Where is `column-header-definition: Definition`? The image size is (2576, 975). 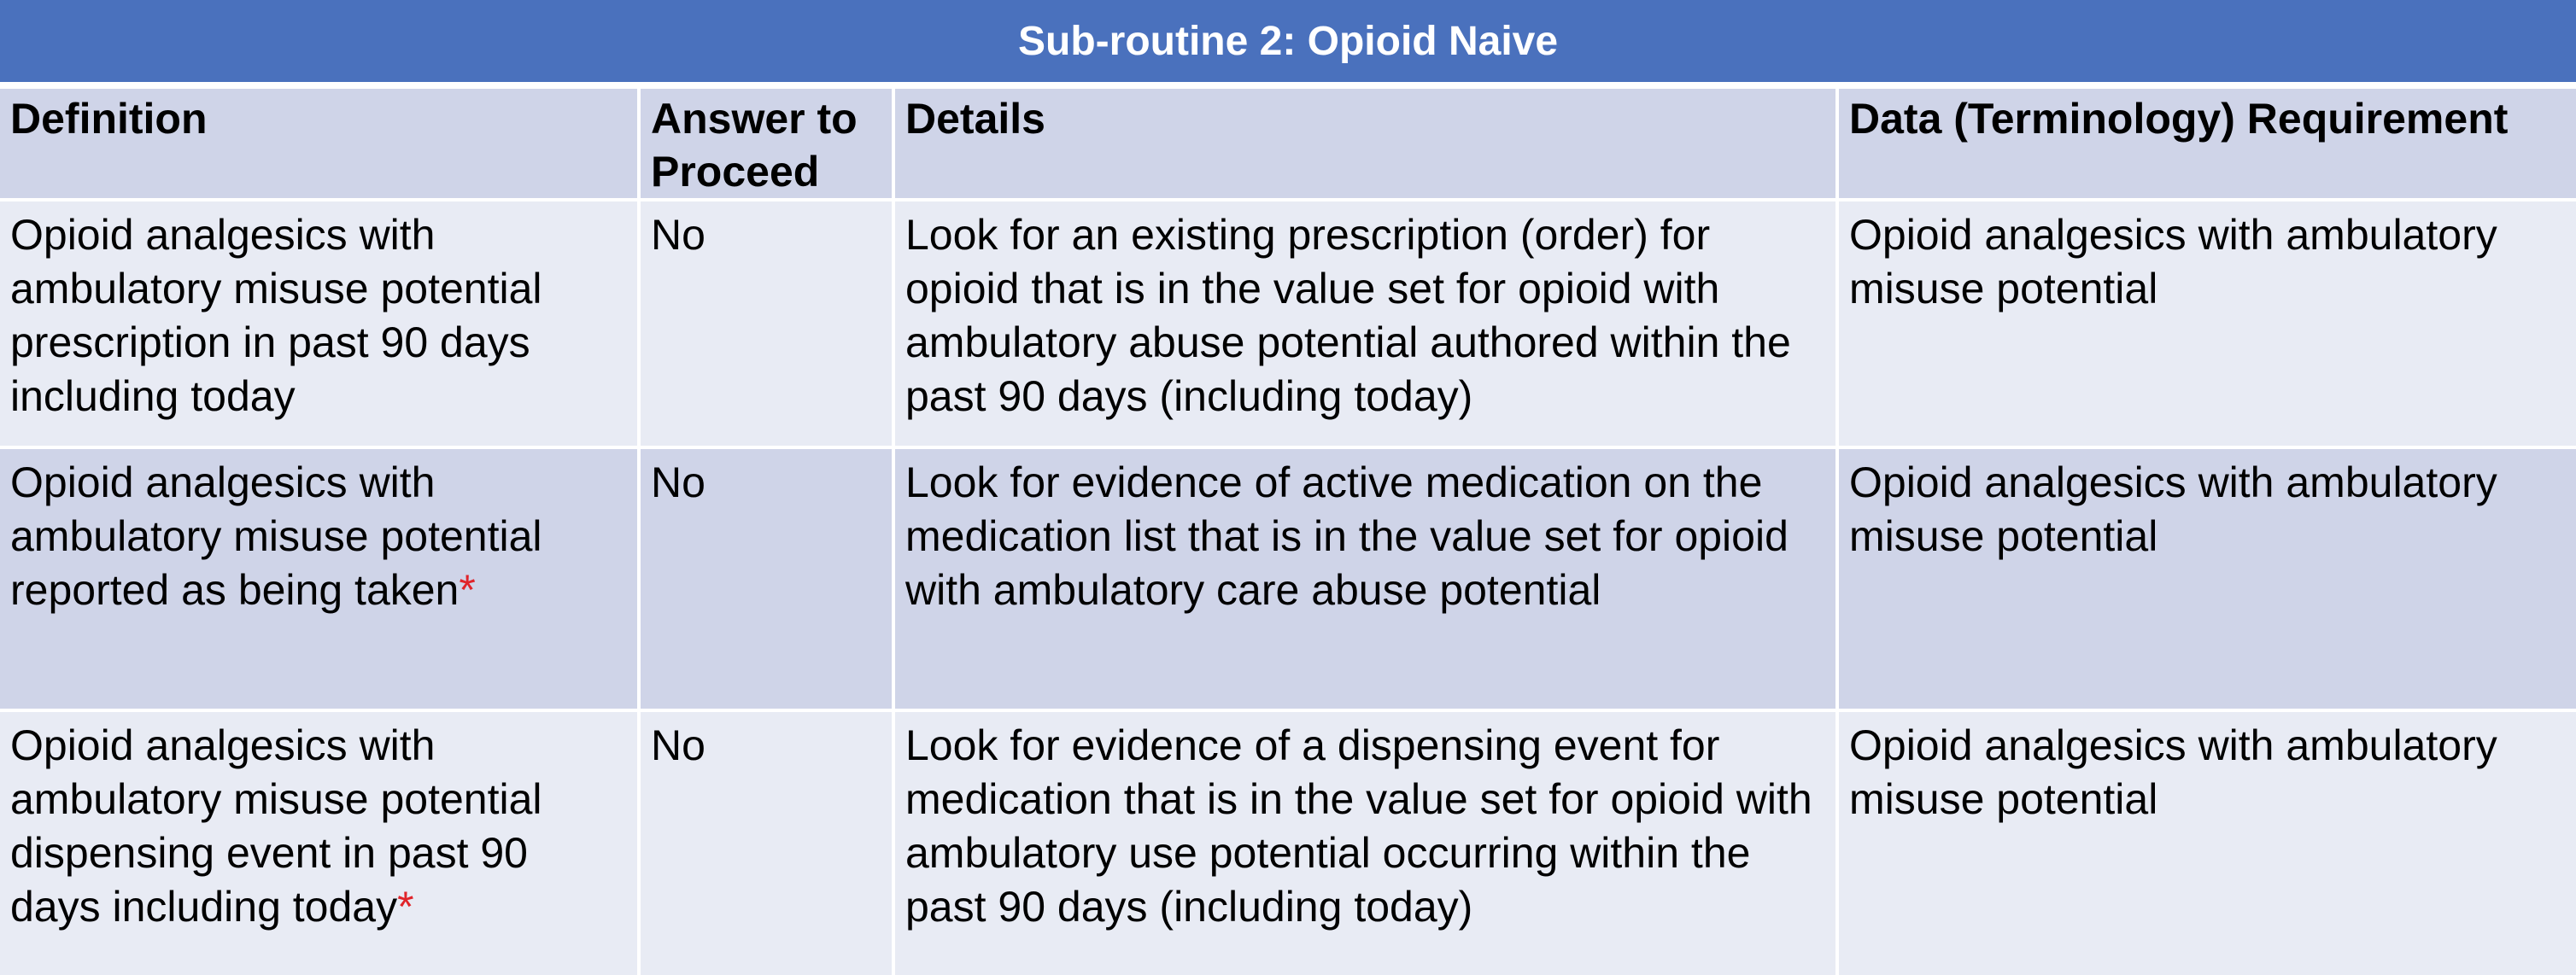
column-header-definition: Definition is located at coordinates (320, 143).